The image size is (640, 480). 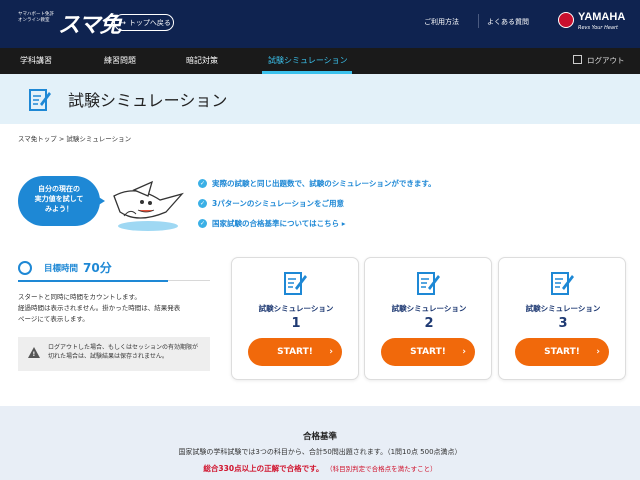 What do you see at coordinates (65, 267) in the screenshot?
I see `target-time: 目標時間 70分` at bounding box center [65, 267].